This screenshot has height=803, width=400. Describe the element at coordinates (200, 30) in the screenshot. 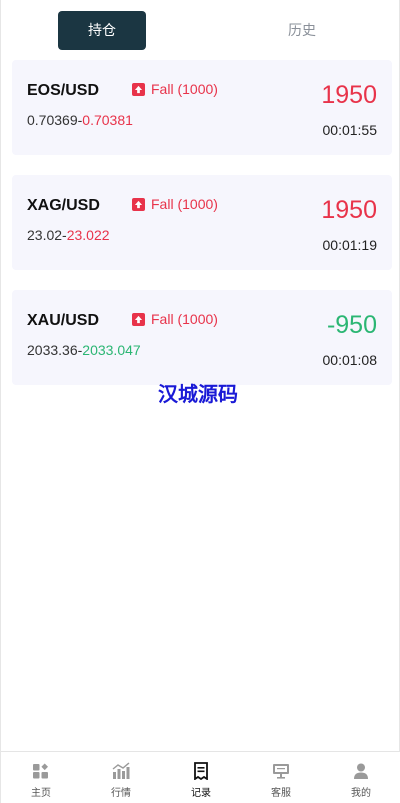

I see `tab-bar: 持仓 历史` at that location.